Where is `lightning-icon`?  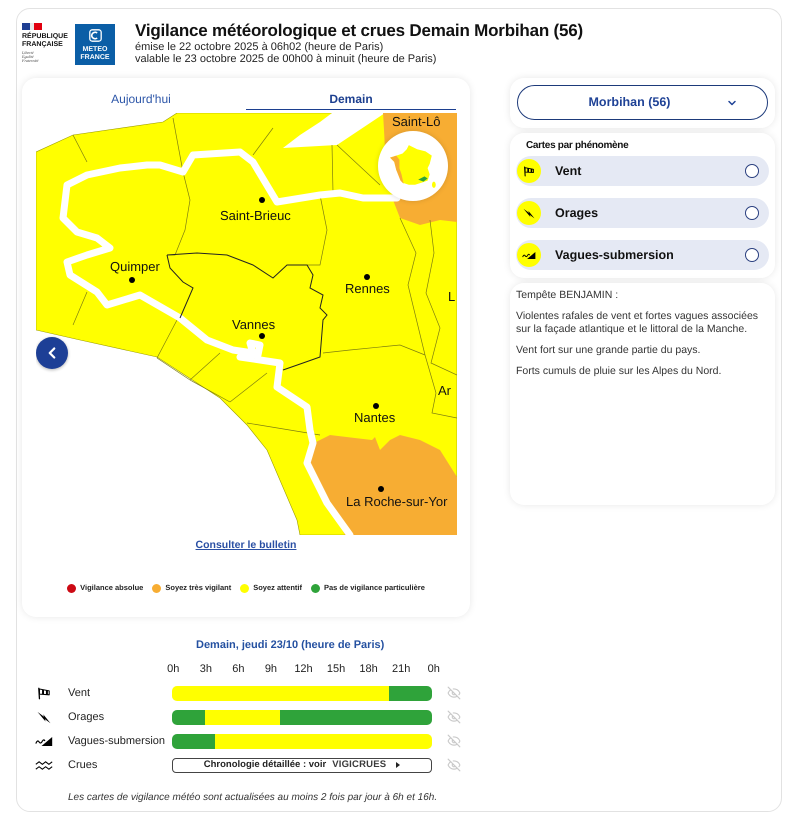 lightning-icon is located at coordinates (529, 213).